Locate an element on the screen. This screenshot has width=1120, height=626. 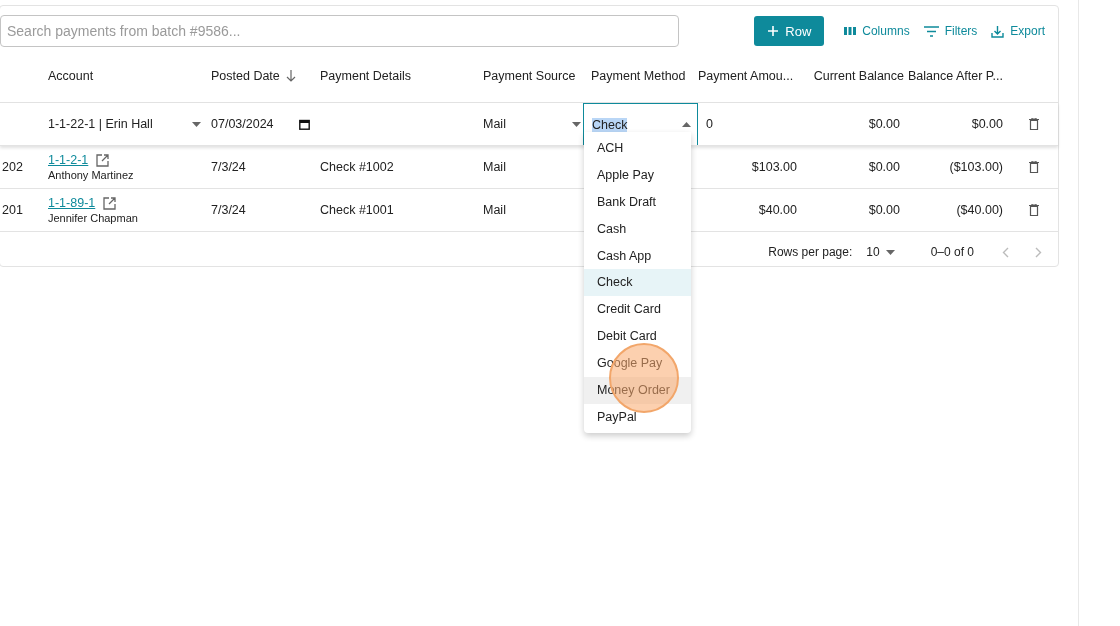
columns-icon is located at coordinates (850, 31).